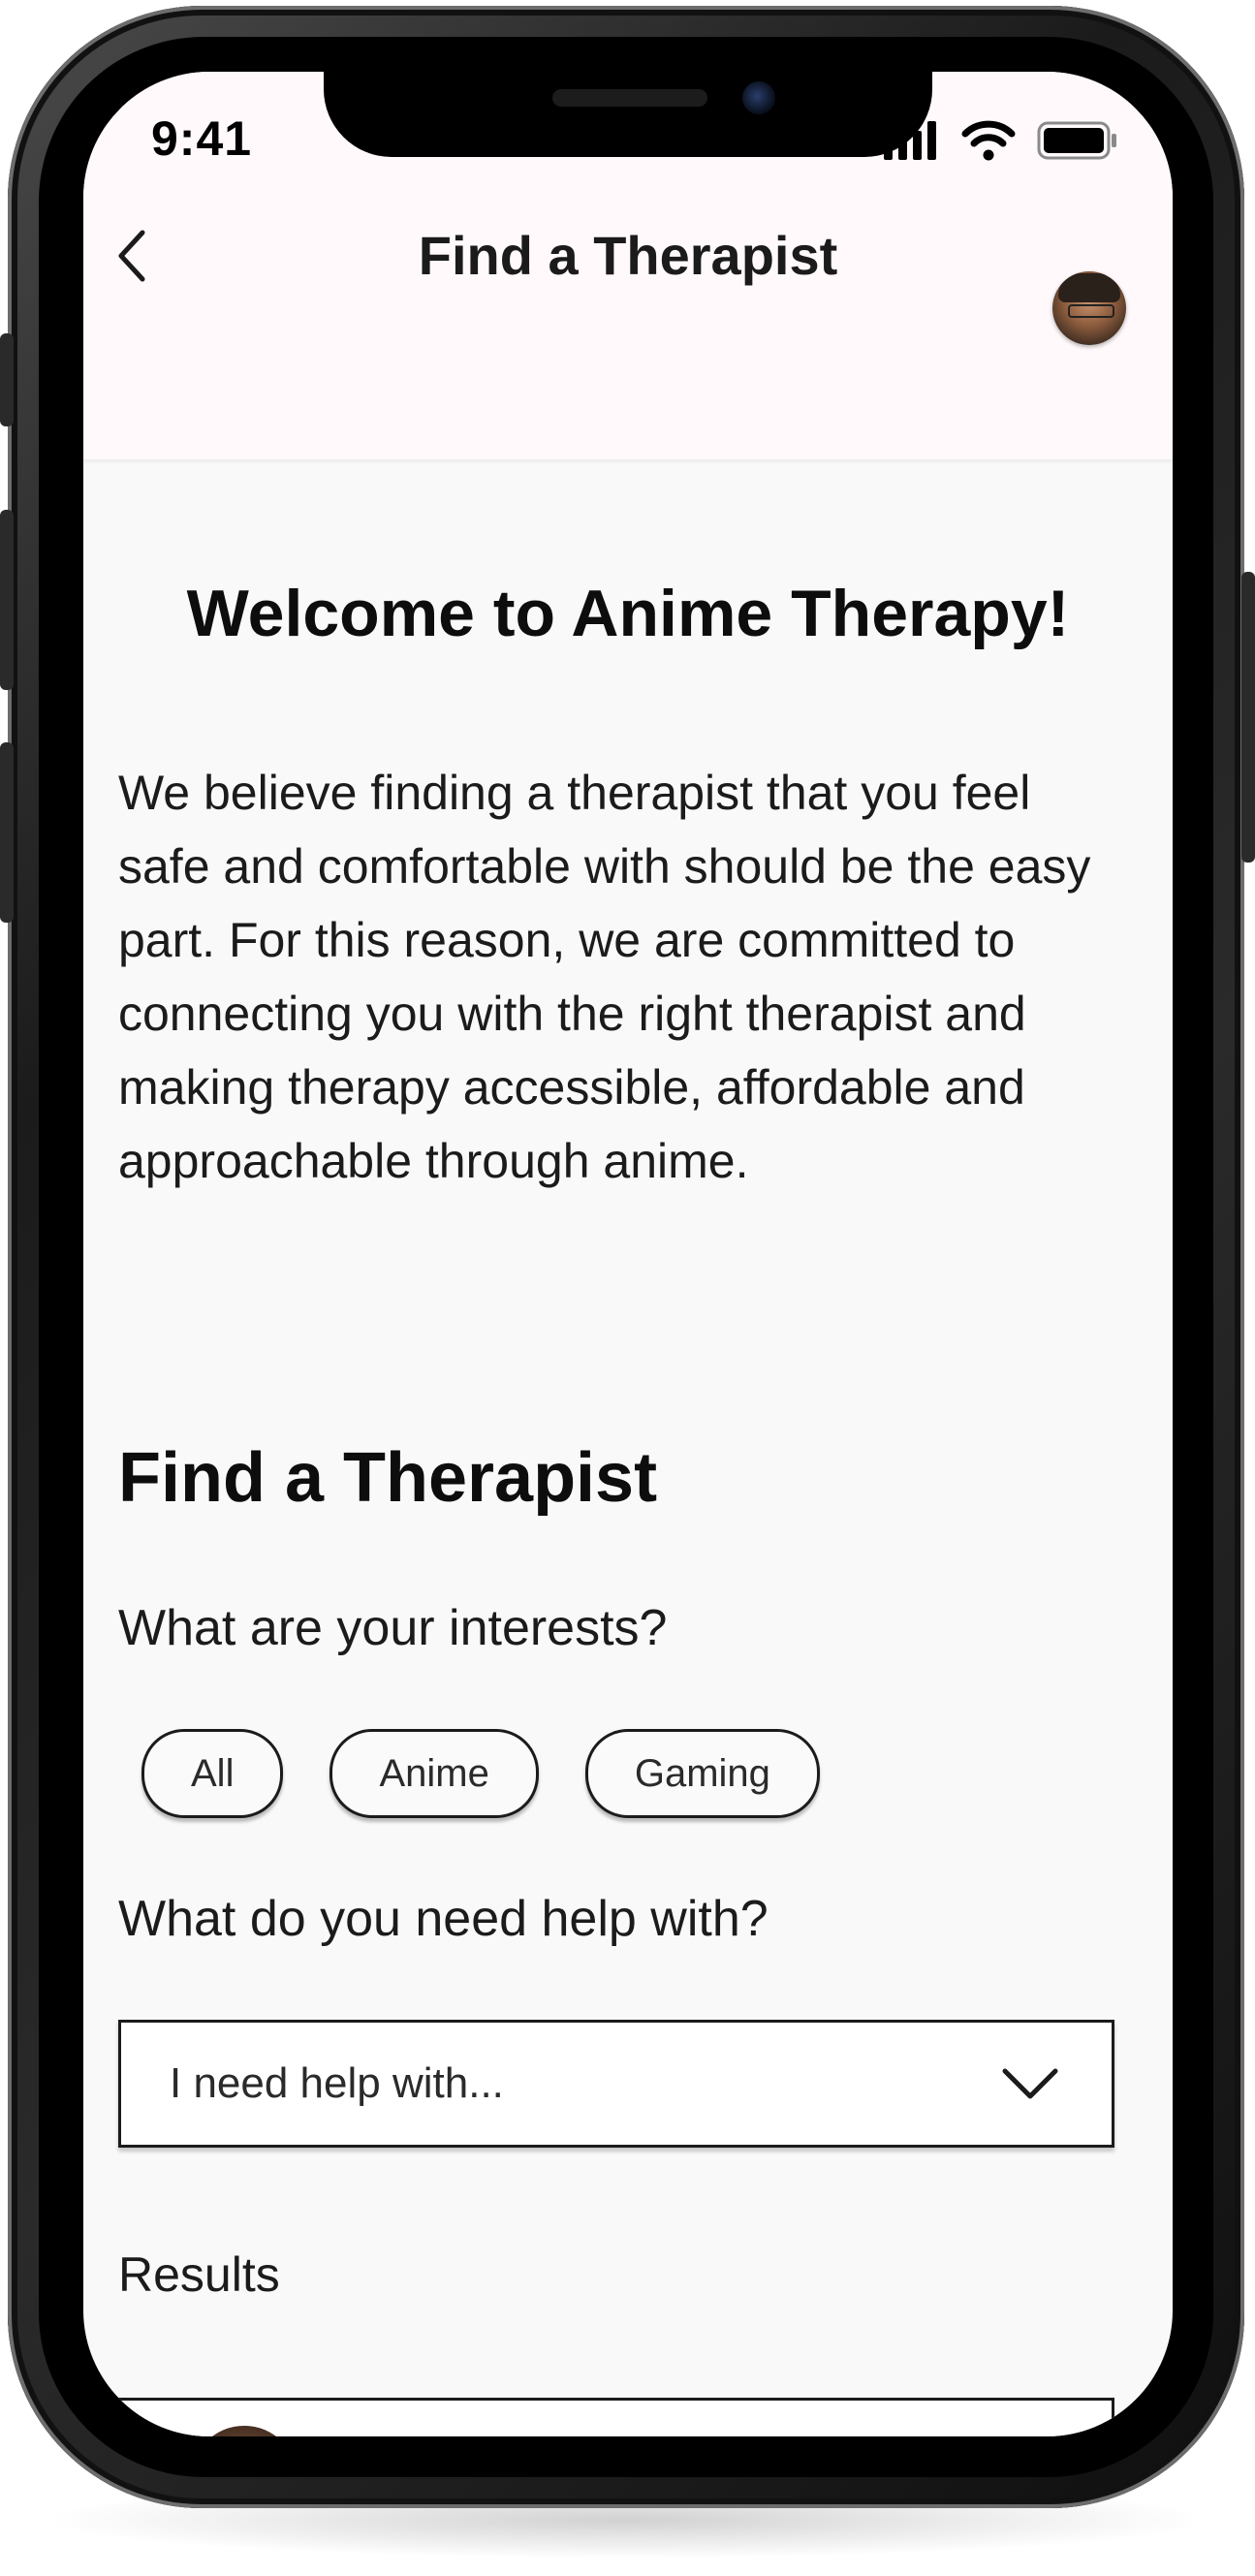 Image resolution: width=1255 pixels, height=2576 pixels. I want to click on header-divider, so click(628, 462).